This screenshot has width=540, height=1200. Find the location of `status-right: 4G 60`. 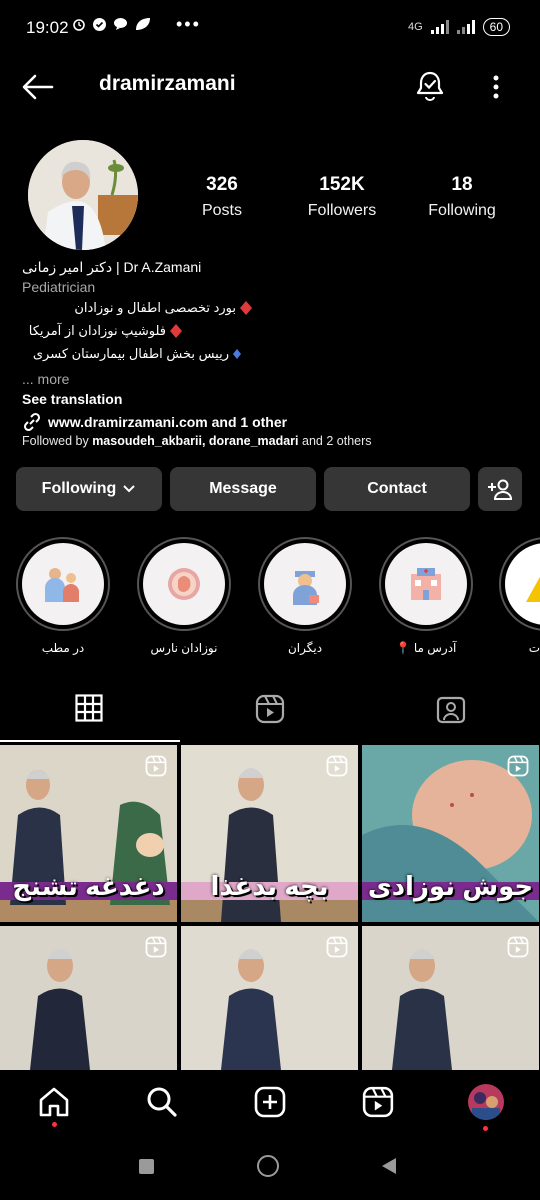

status-right: 4G 60 is located at coordinates (459, 27).